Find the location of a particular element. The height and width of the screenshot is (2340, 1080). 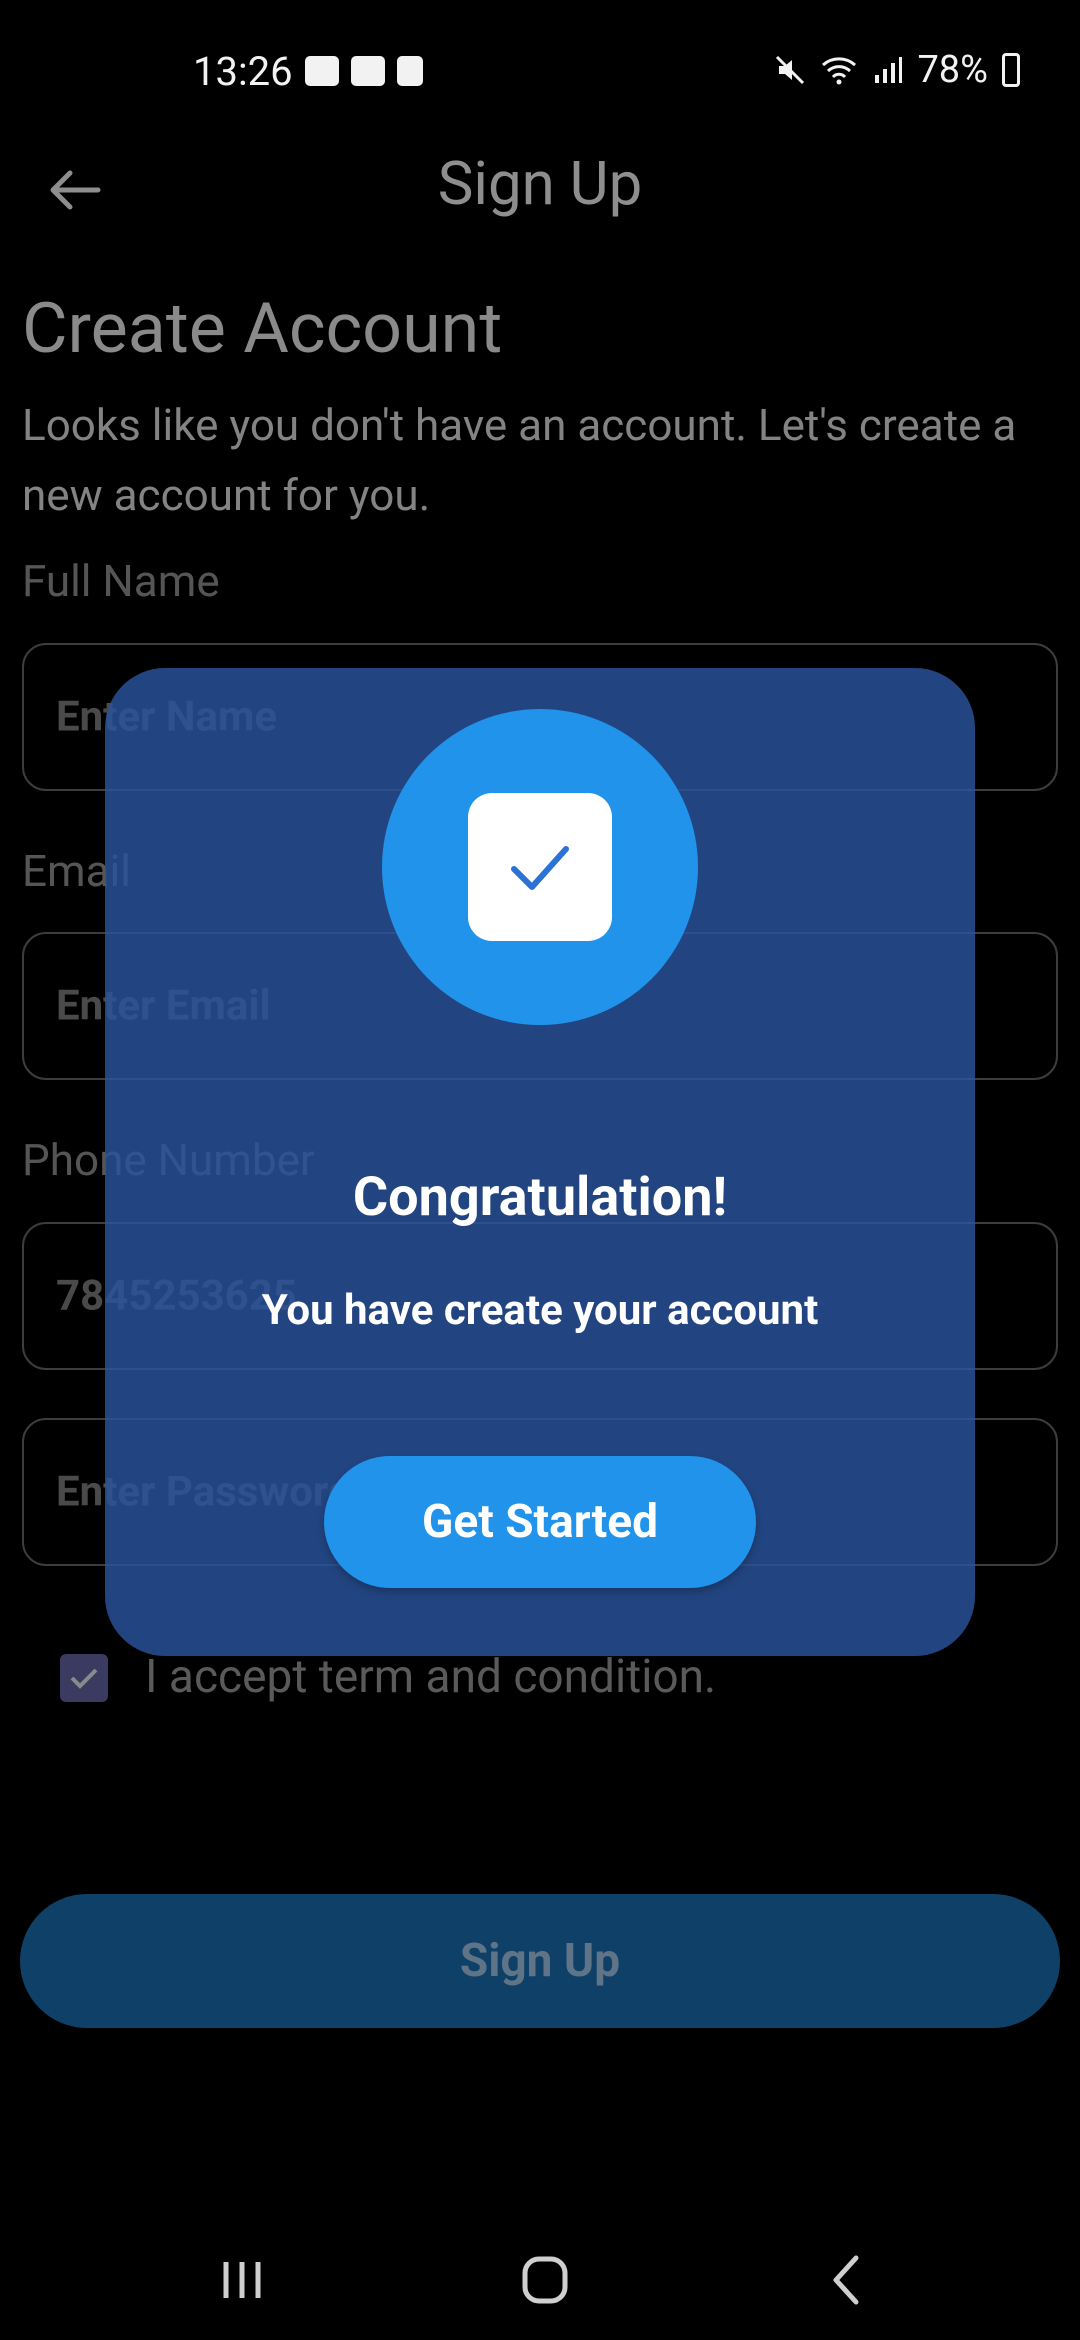

status-bar: 13:26 78% is located at coordinates (540, 75).